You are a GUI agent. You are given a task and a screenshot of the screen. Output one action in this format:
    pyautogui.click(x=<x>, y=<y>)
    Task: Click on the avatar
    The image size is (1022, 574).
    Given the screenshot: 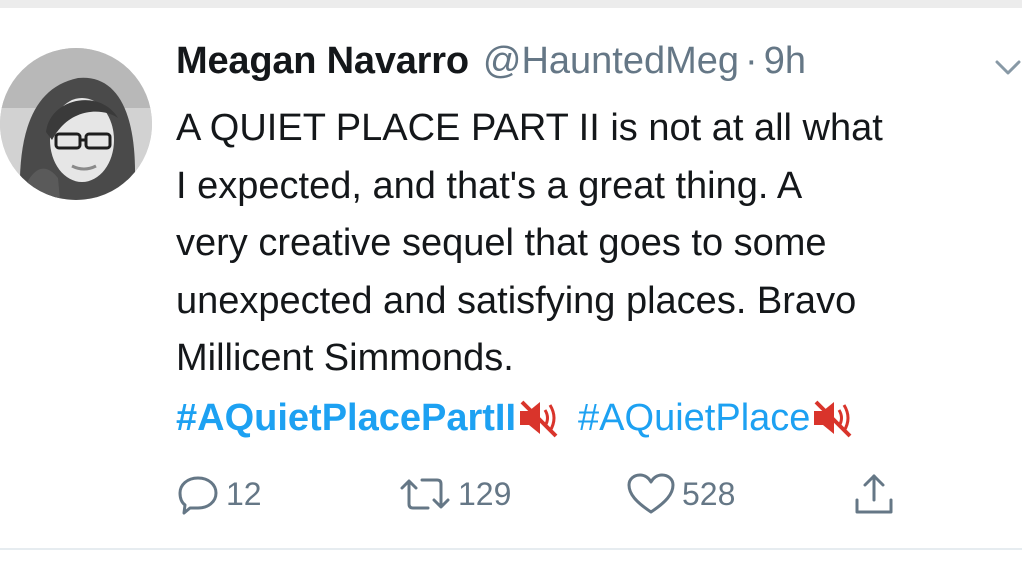 What is the action you would take?
    pyautogui.click(x=76, y=124)
    